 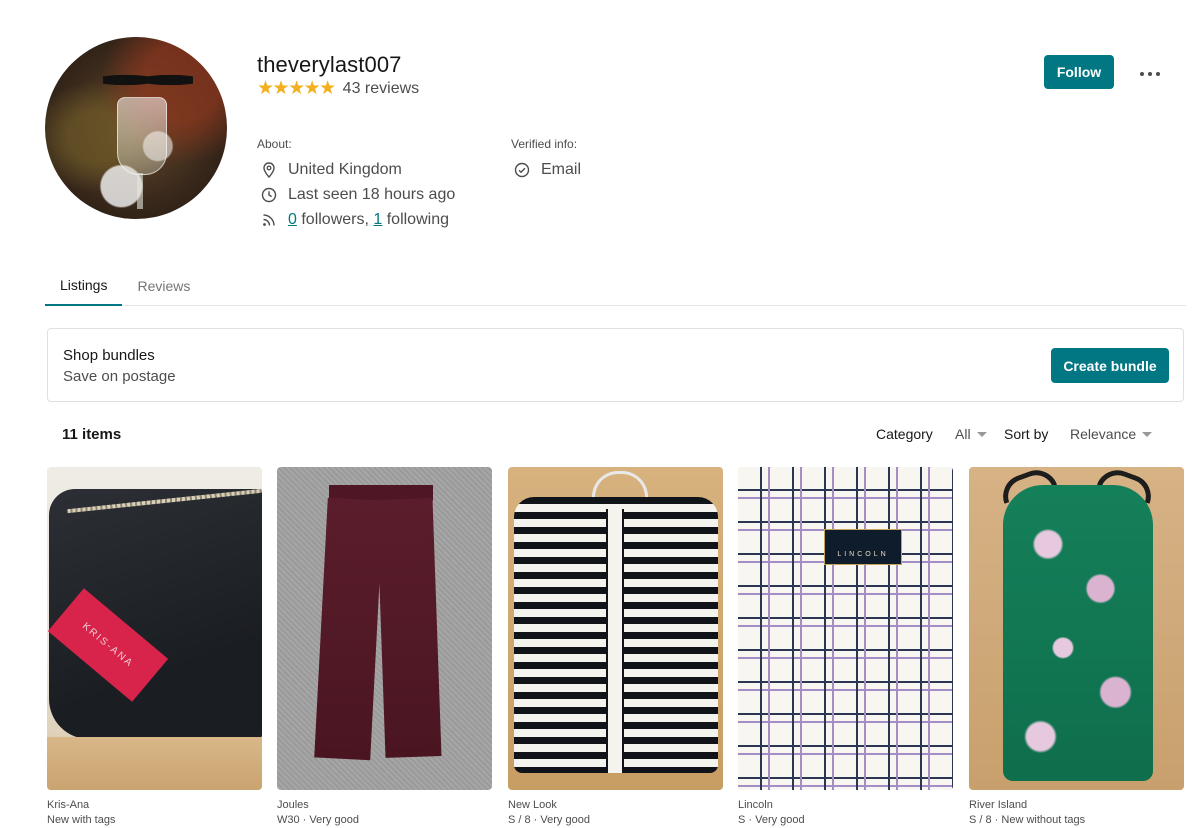 I want to click on profile-tabs: Listings Reviews, so click(x=615, y=286).